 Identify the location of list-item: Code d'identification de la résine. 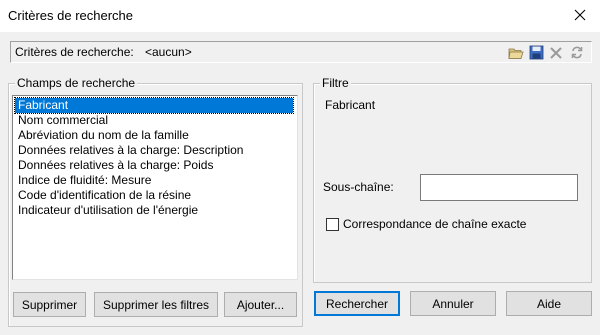
(154, 195).